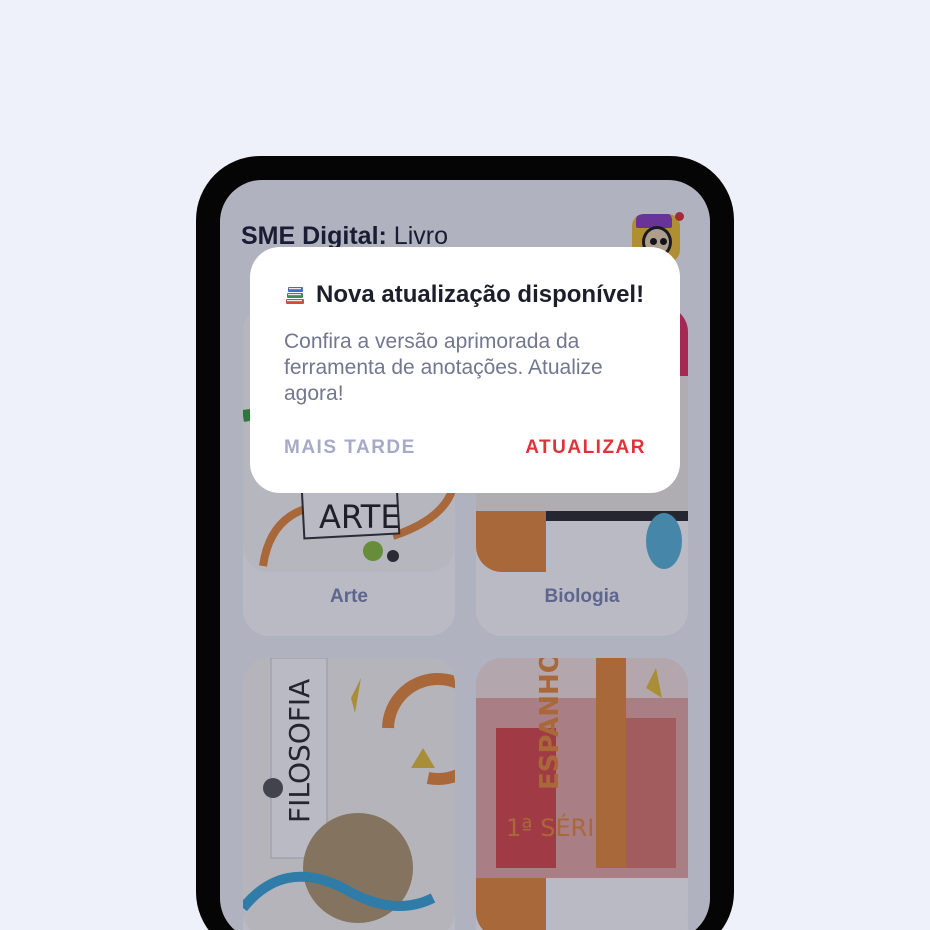  I want to click on dialog-title: Nova atualização disponível!, so click(480, 294).